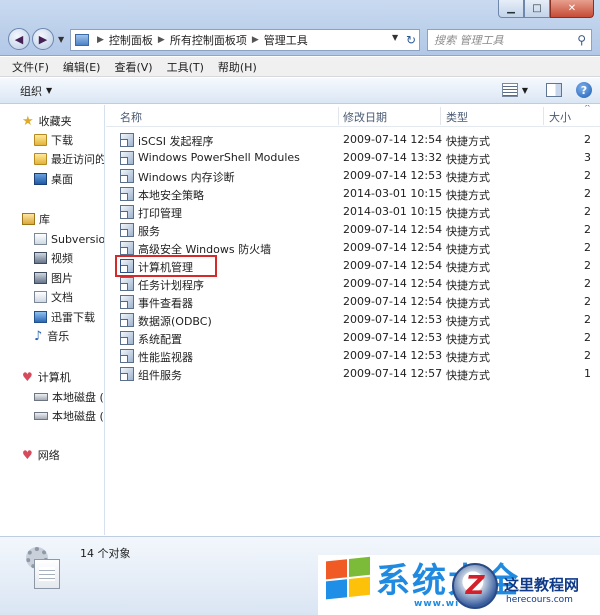  Describe the element at coordinates (40, 297) in the screenshot. I see `documents-icon` at that location.